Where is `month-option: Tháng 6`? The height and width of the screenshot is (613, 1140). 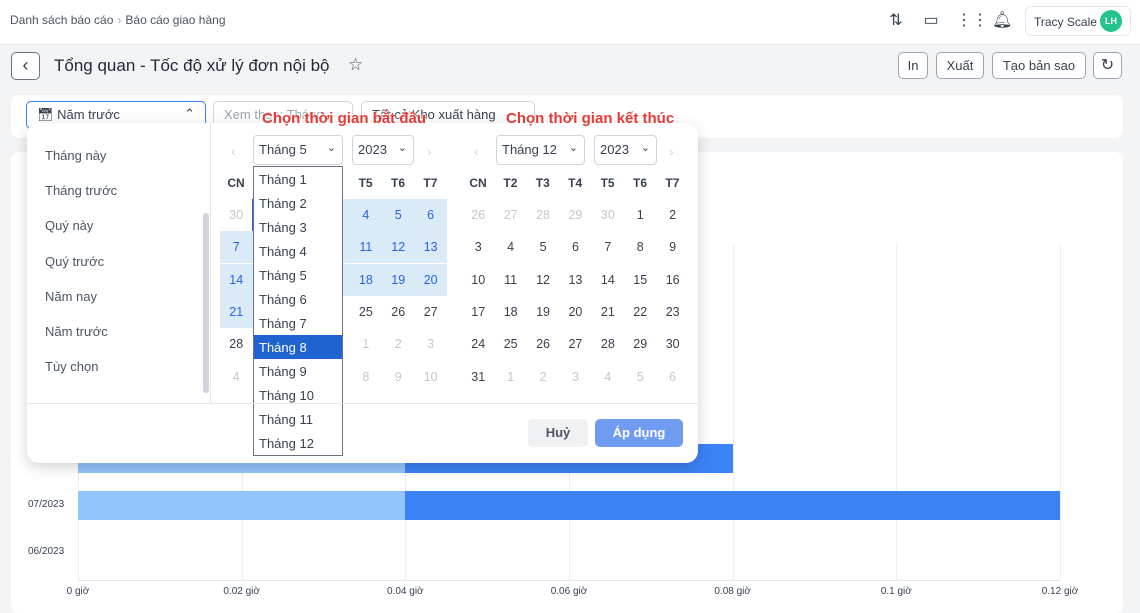
month-option: Tháng 6 is located at coordinates (298, 299).